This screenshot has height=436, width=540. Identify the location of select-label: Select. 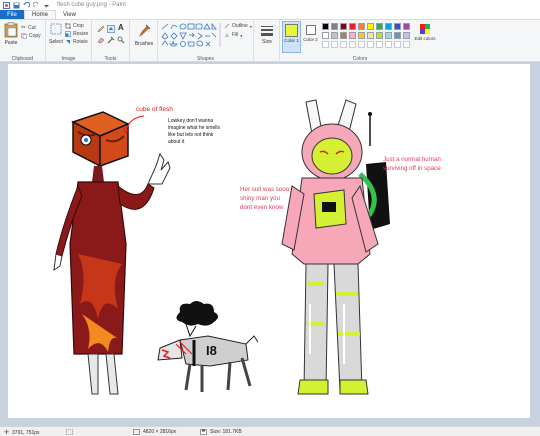
(56, 42).